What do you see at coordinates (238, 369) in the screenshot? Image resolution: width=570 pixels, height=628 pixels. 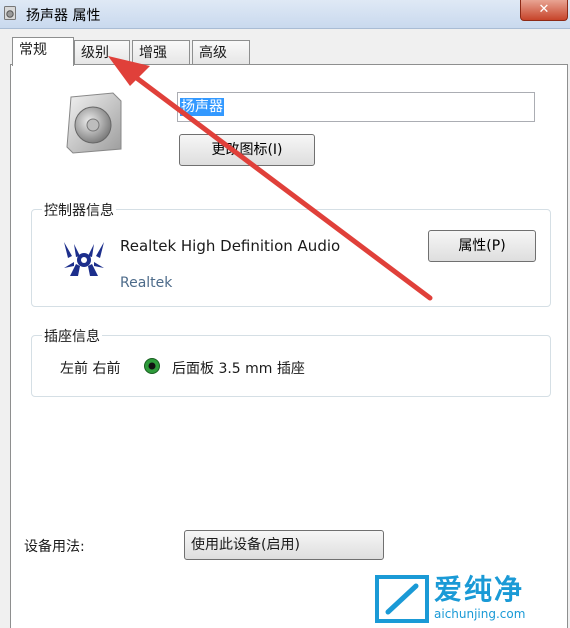 I see `jack-description: 后面板 3.5 mm 插座` at bounding box center [238, 369].